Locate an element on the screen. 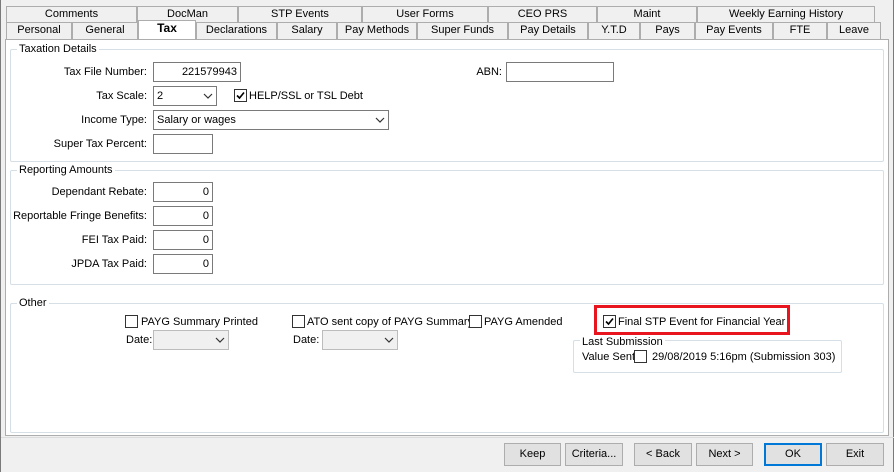  tab-declarations: Declarations is located at coordinates (236, 30).